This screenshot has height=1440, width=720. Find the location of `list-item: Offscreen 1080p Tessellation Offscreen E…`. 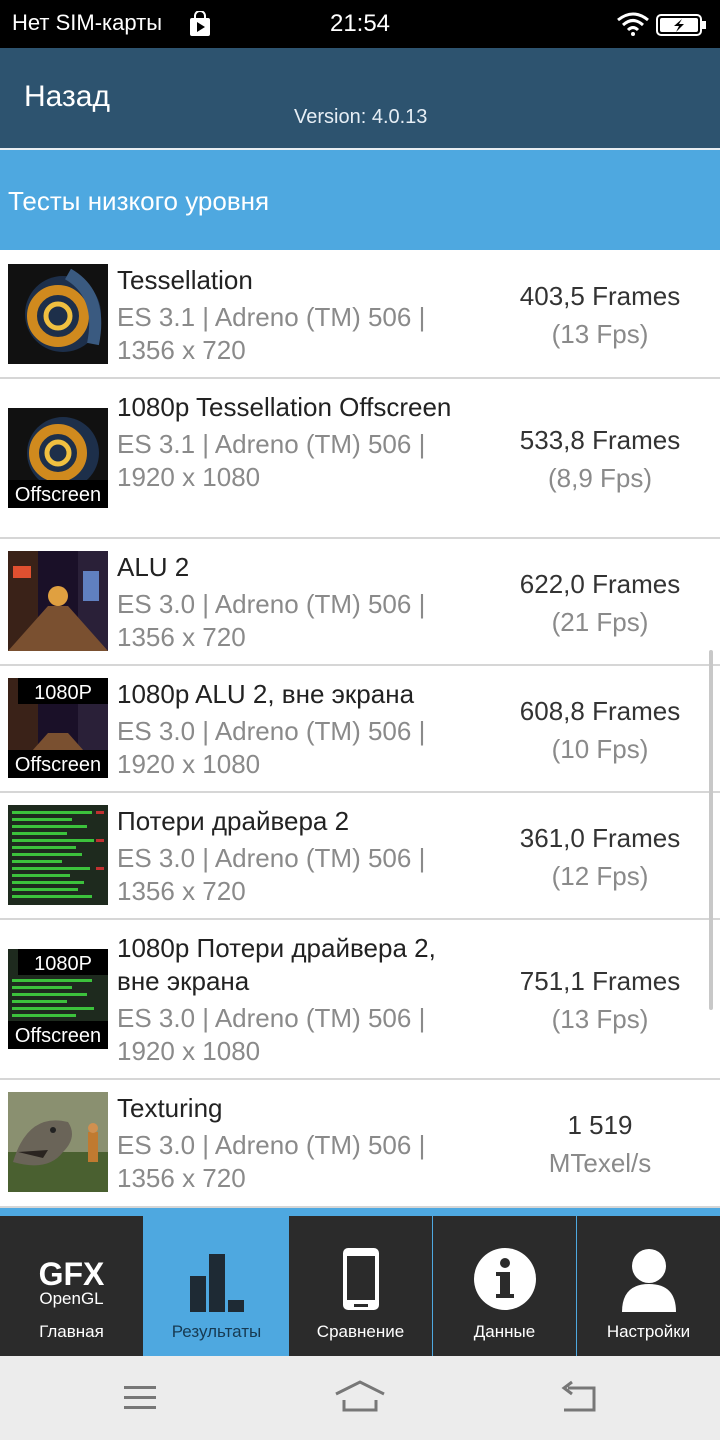

list-item: Offscreen 1080p Tessellation Offscreen E… is located at coordinates (360, 459).